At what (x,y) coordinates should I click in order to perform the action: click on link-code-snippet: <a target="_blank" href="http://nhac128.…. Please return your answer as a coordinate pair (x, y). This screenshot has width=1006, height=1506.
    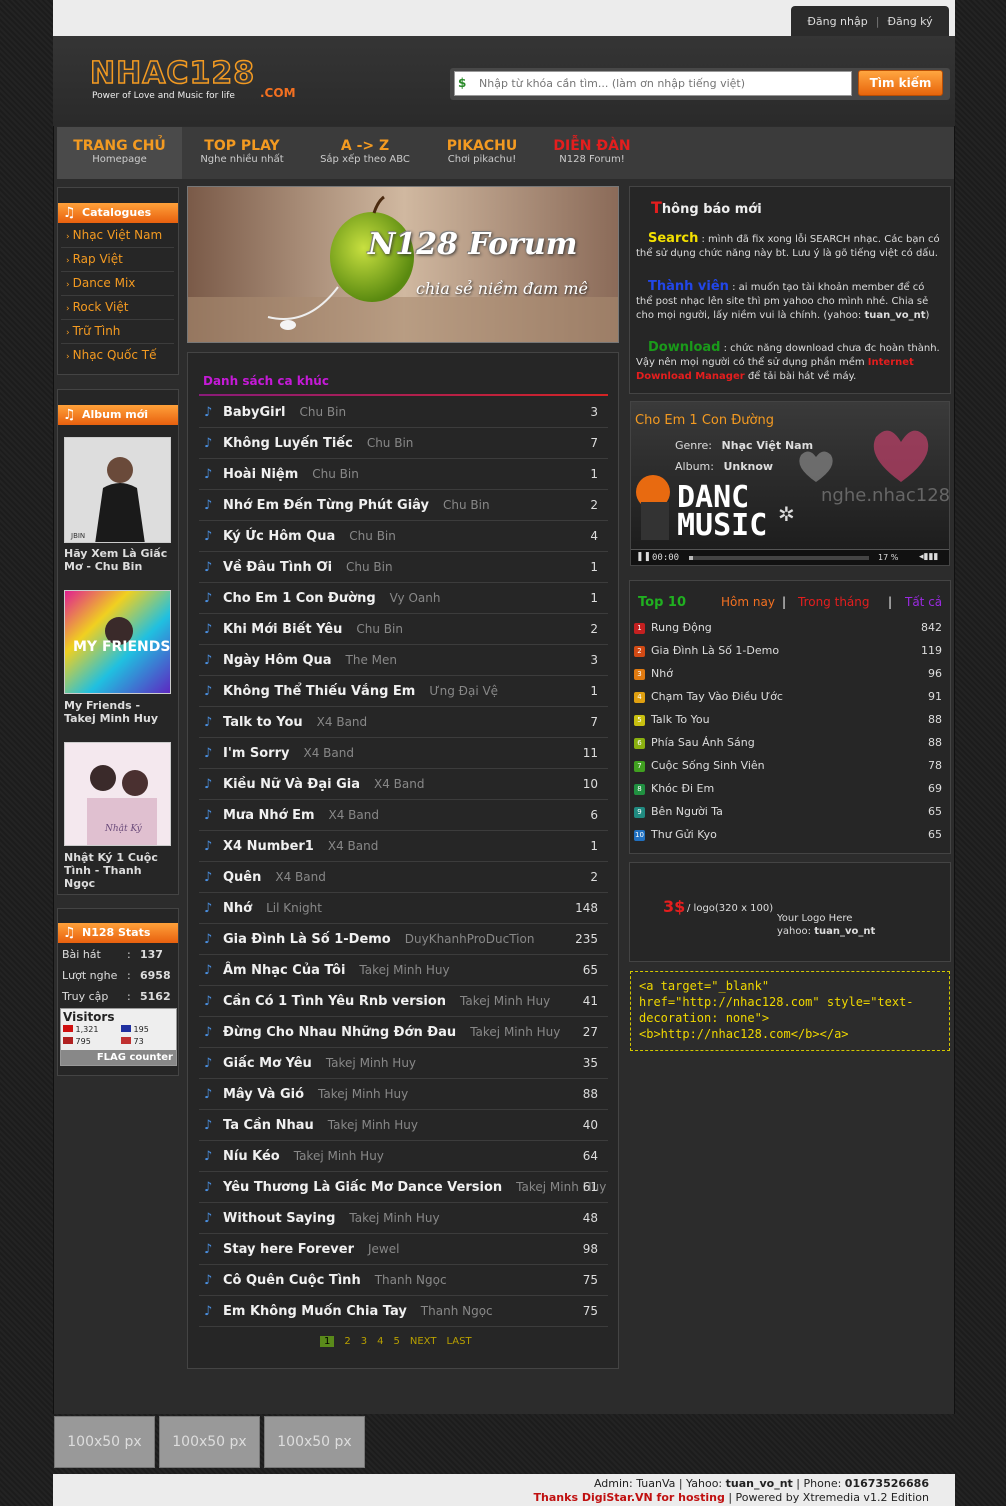
    Looking at the image, I should click on (790, 1011).